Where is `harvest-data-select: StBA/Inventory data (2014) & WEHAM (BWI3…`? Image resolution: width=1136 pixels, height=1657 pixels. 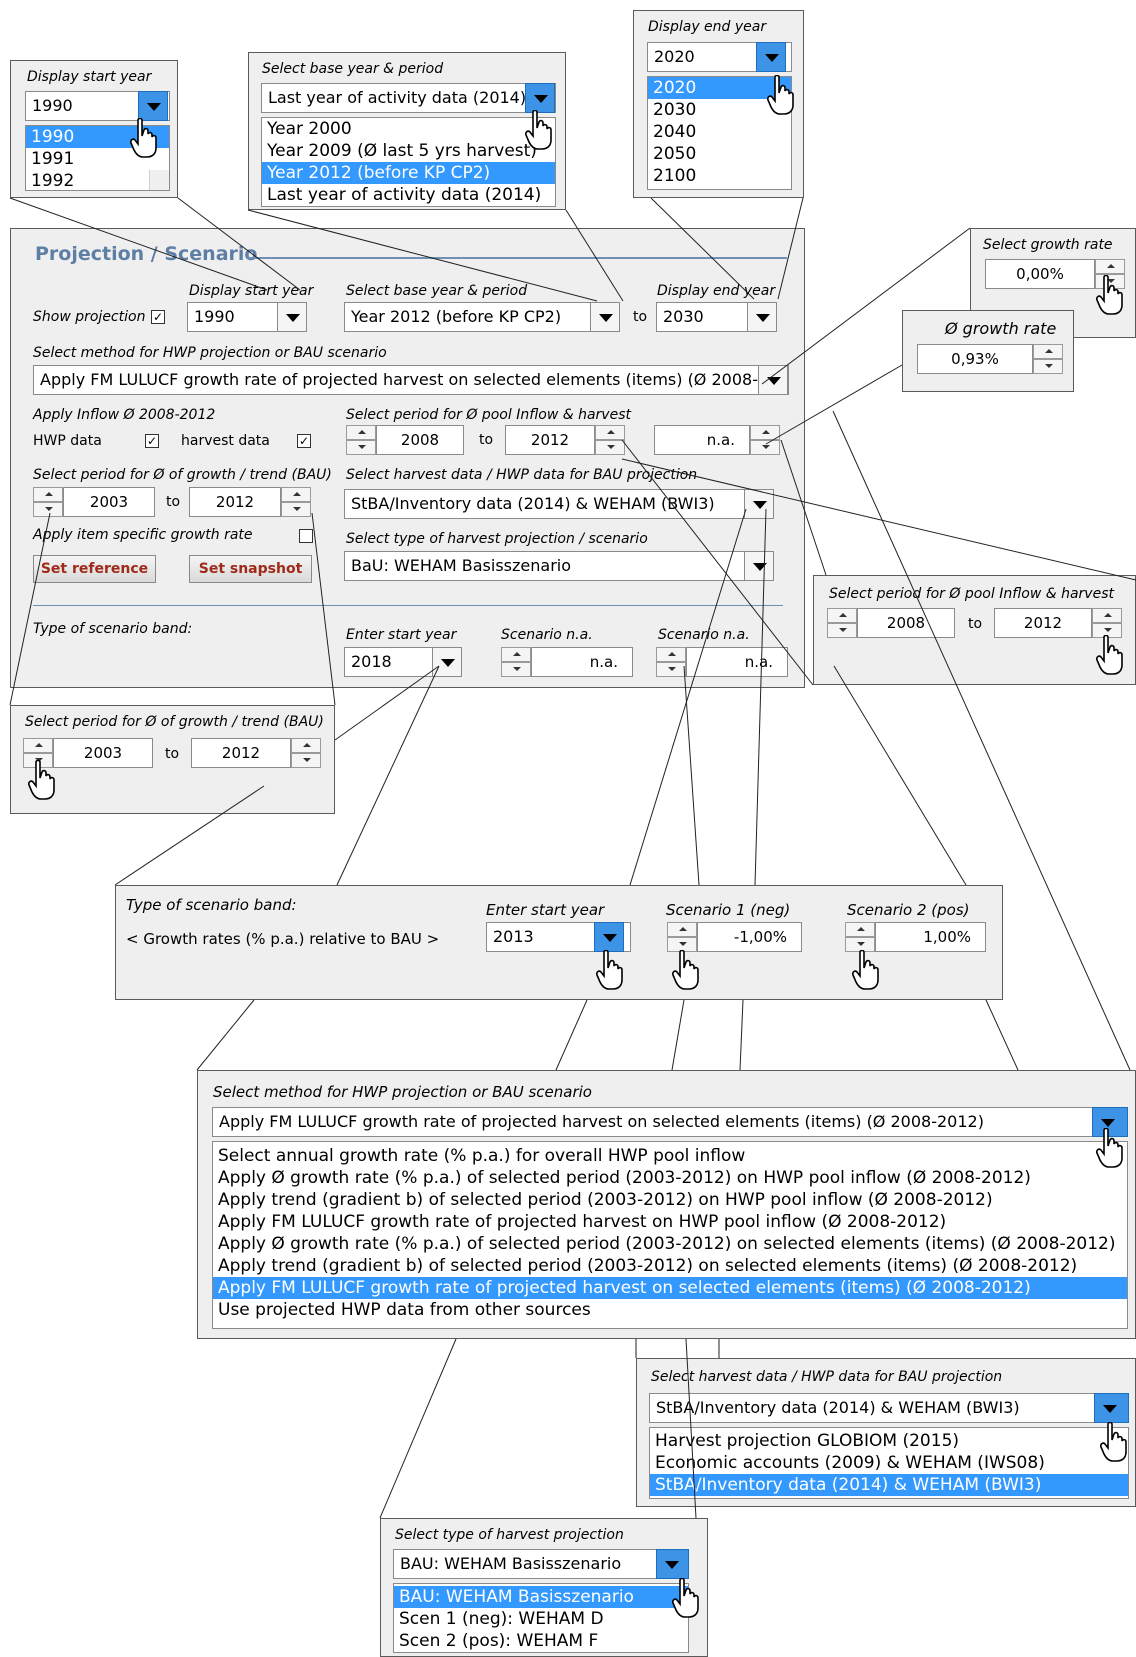
harvest-data-select: StBA/Inventory data (2014) & WEHAM (BWI3… is located at coordinates (557, 504).